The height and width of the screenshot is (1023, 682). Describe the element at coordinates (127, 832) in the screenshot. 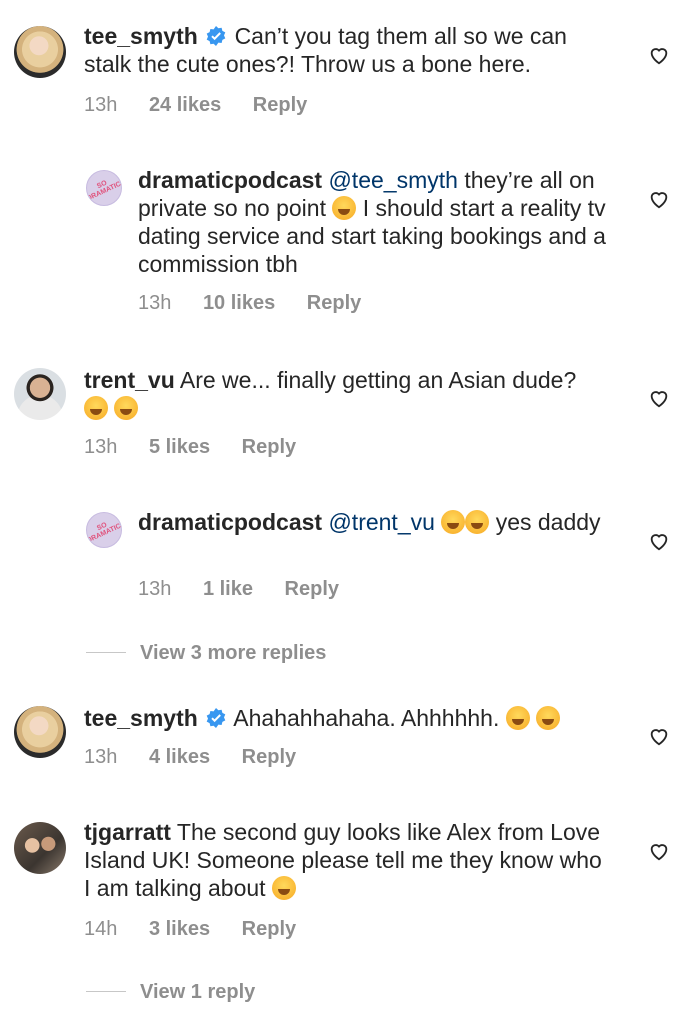

I see `comment-username: tjgarratt` at that location.